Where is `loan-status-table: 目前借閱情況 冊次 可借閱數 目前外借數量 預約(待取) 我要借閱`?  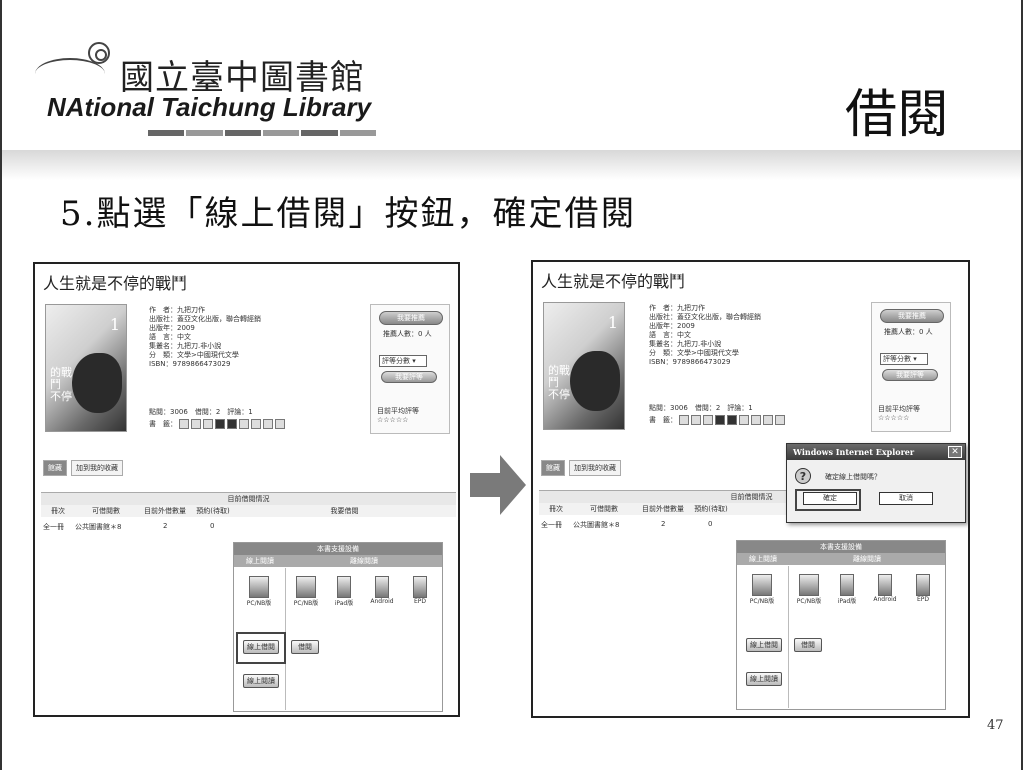 loan-status-table: 目前借閱情況 冊次 可借閱數 目前外借數量 預約(待取) 我要借閱 is located at coordinates (248, 504).